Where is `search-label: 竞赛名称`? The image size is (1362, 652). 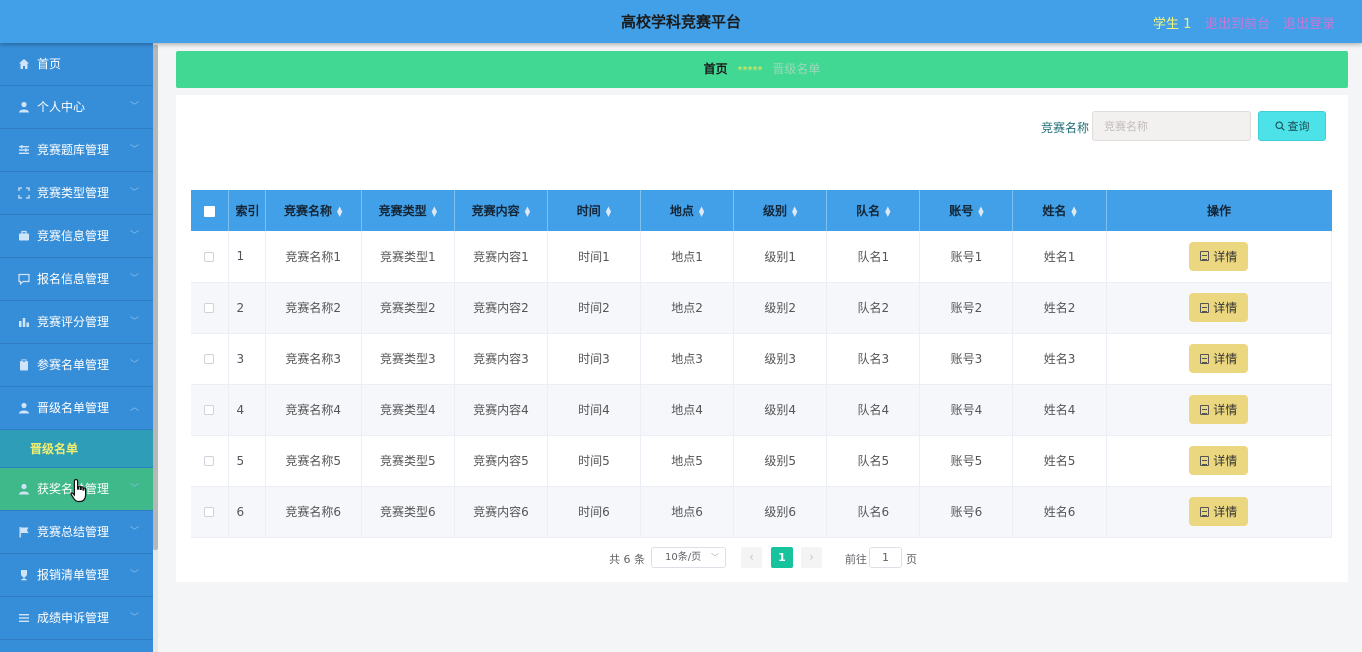
search-label: 竞赛名称 is located at coordinates (1065, 128).